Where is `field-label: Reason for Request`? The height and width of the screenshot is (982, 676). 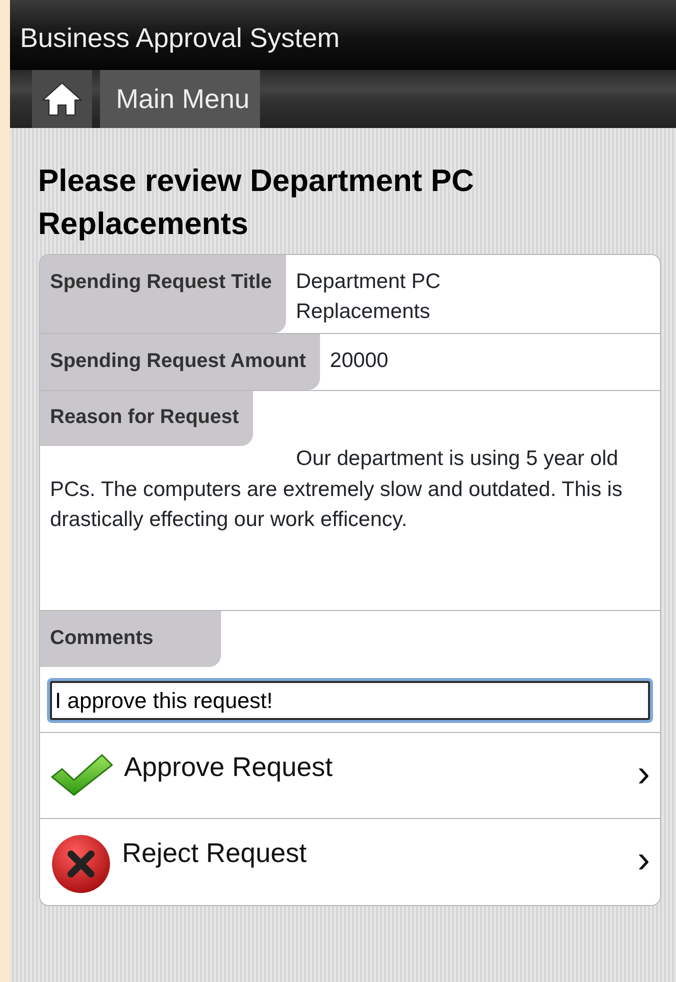
field-label: Reason for Request is located at coordinates (146, 418).